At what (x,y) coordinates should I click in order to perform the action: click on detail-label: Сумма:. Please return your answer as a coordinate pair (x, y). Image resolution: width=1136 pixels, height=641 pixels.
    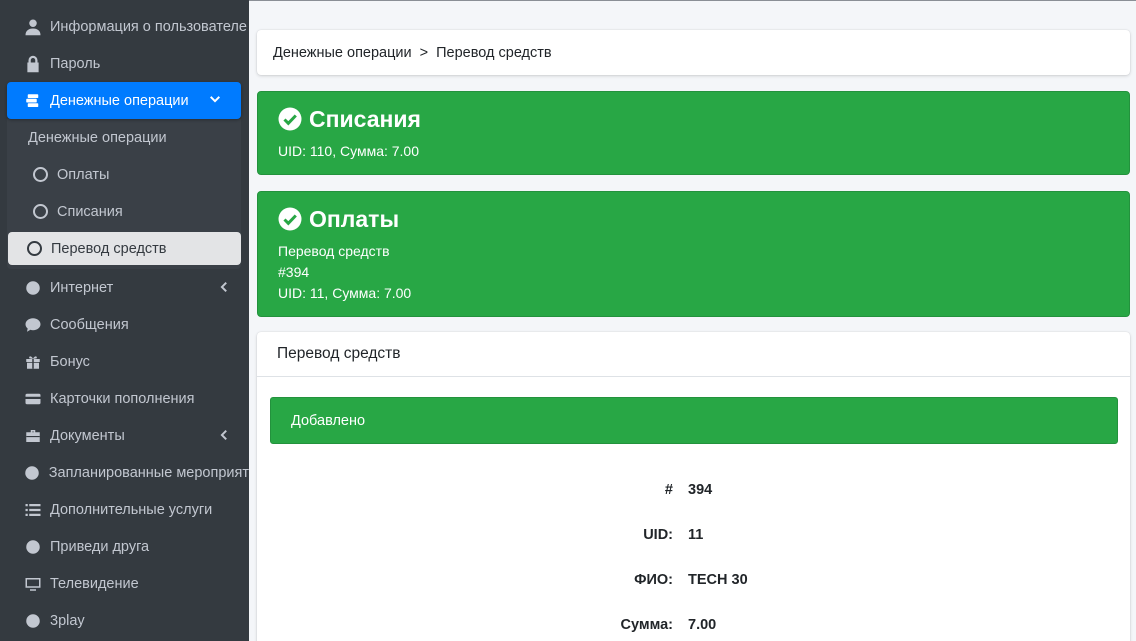
    Looking at the image, I should click on (647, 624).